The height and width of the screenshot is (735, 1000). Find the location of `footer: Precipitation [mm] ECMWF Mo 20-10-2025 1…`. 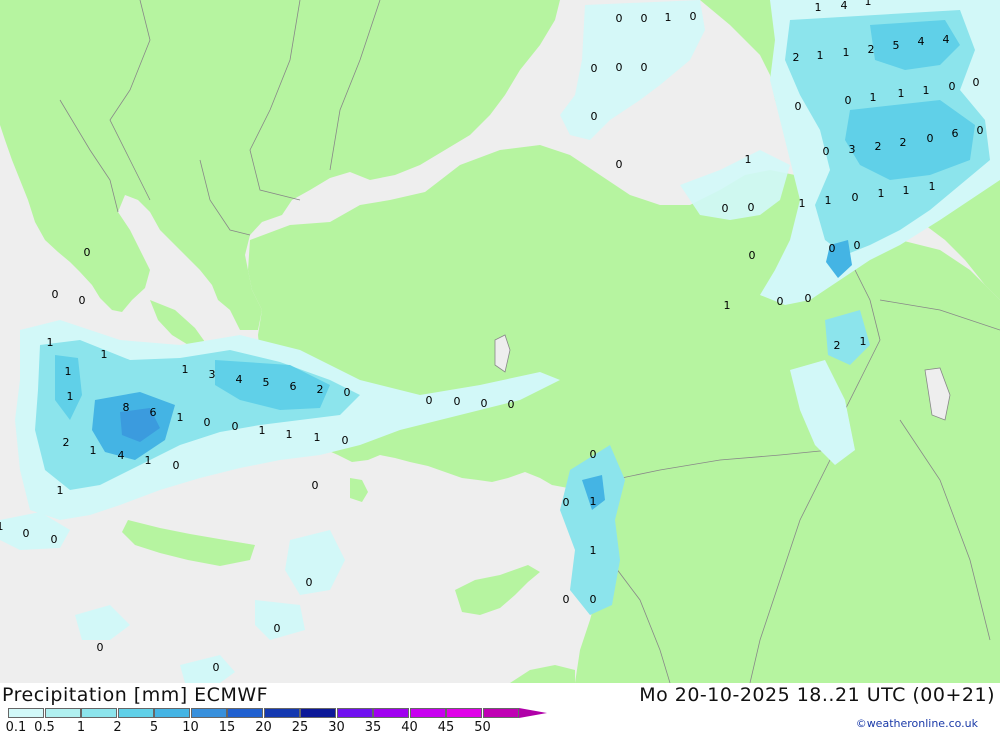

footer: Precipitation [mm] ECMWF Mo 20-10-2025 1… is located at coordinates (500, 709).